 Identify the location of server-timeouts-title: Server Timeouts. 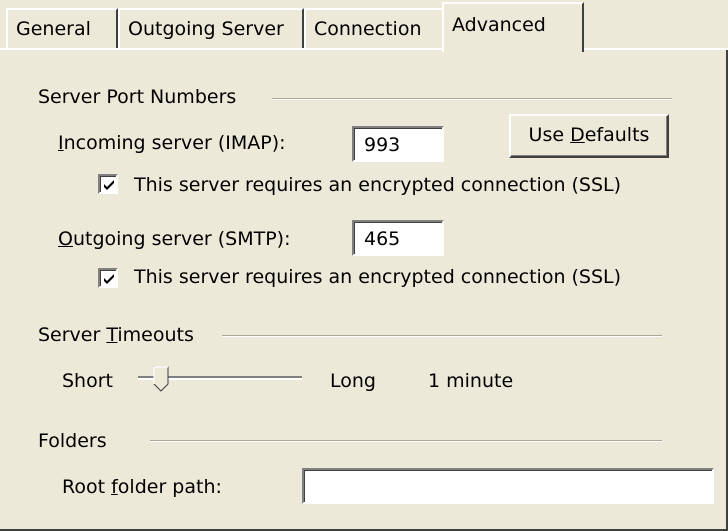
(116, 335).